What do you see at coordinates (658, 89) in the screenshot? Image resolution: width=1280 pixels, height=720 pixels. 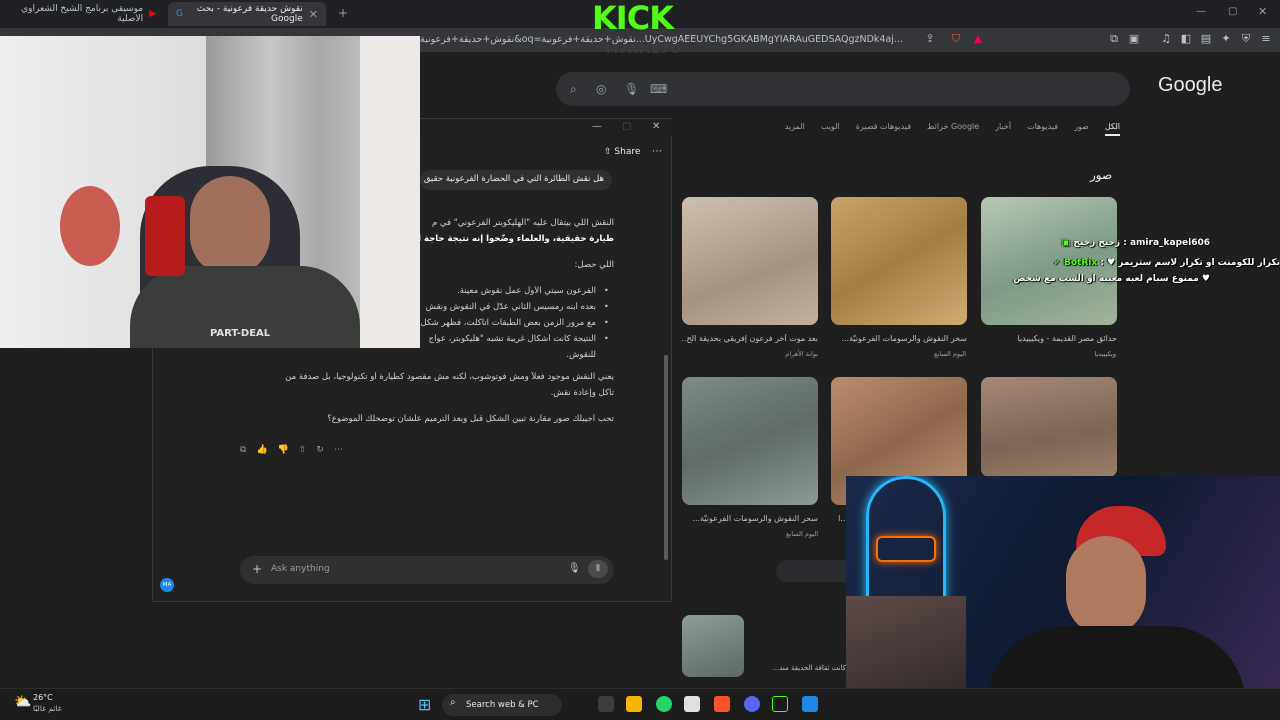 I see `keyboard-icon: ⌨` at bounding box center [658, 89].